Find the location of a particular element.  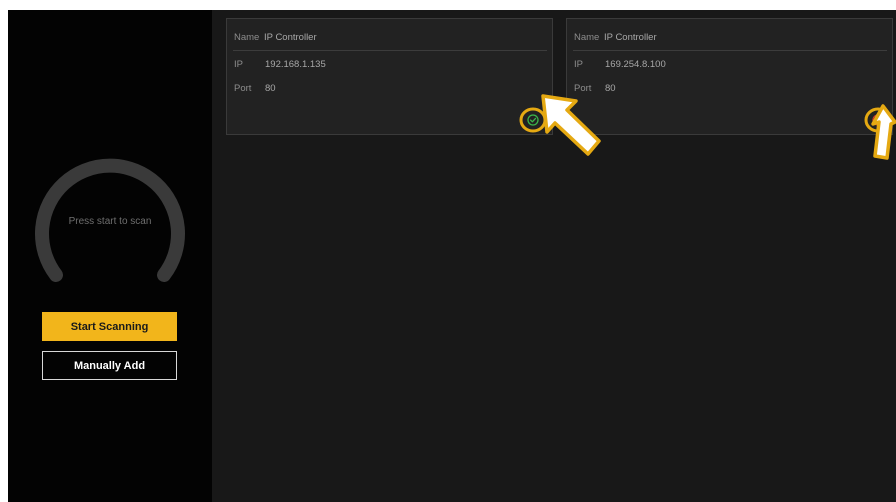

scan-status-text: Press start to scan is located at coordinates (110, 221).